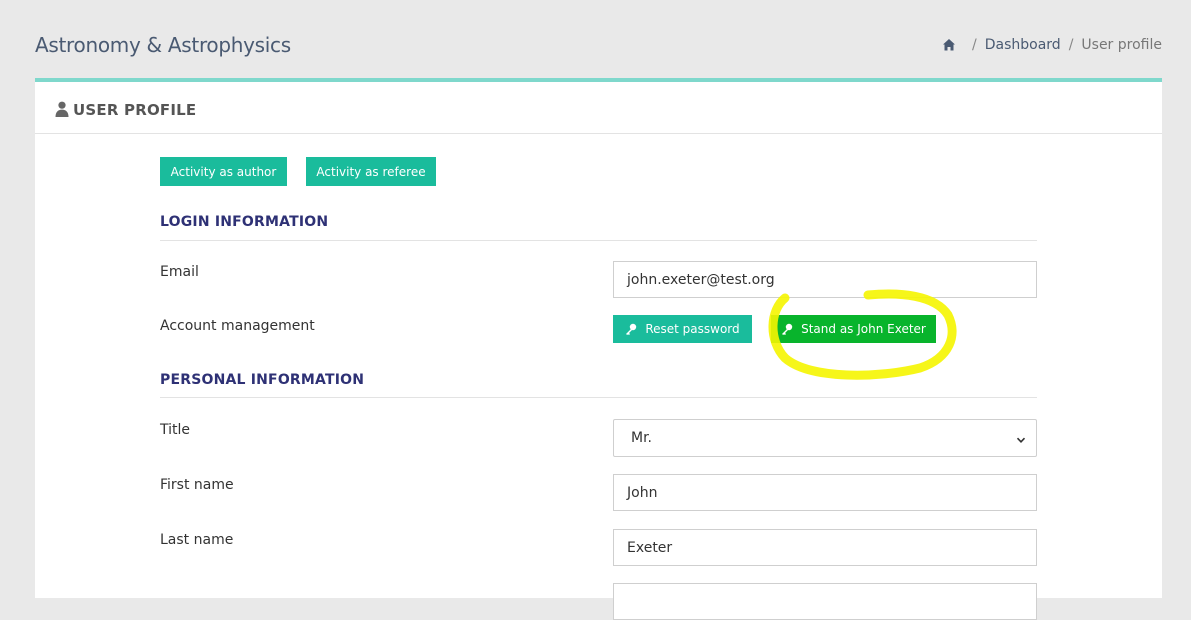  What do you see at coordinates (197, 485) in the screenshot?
I see `first-name-label: First name` at bounding box center [197, 485].